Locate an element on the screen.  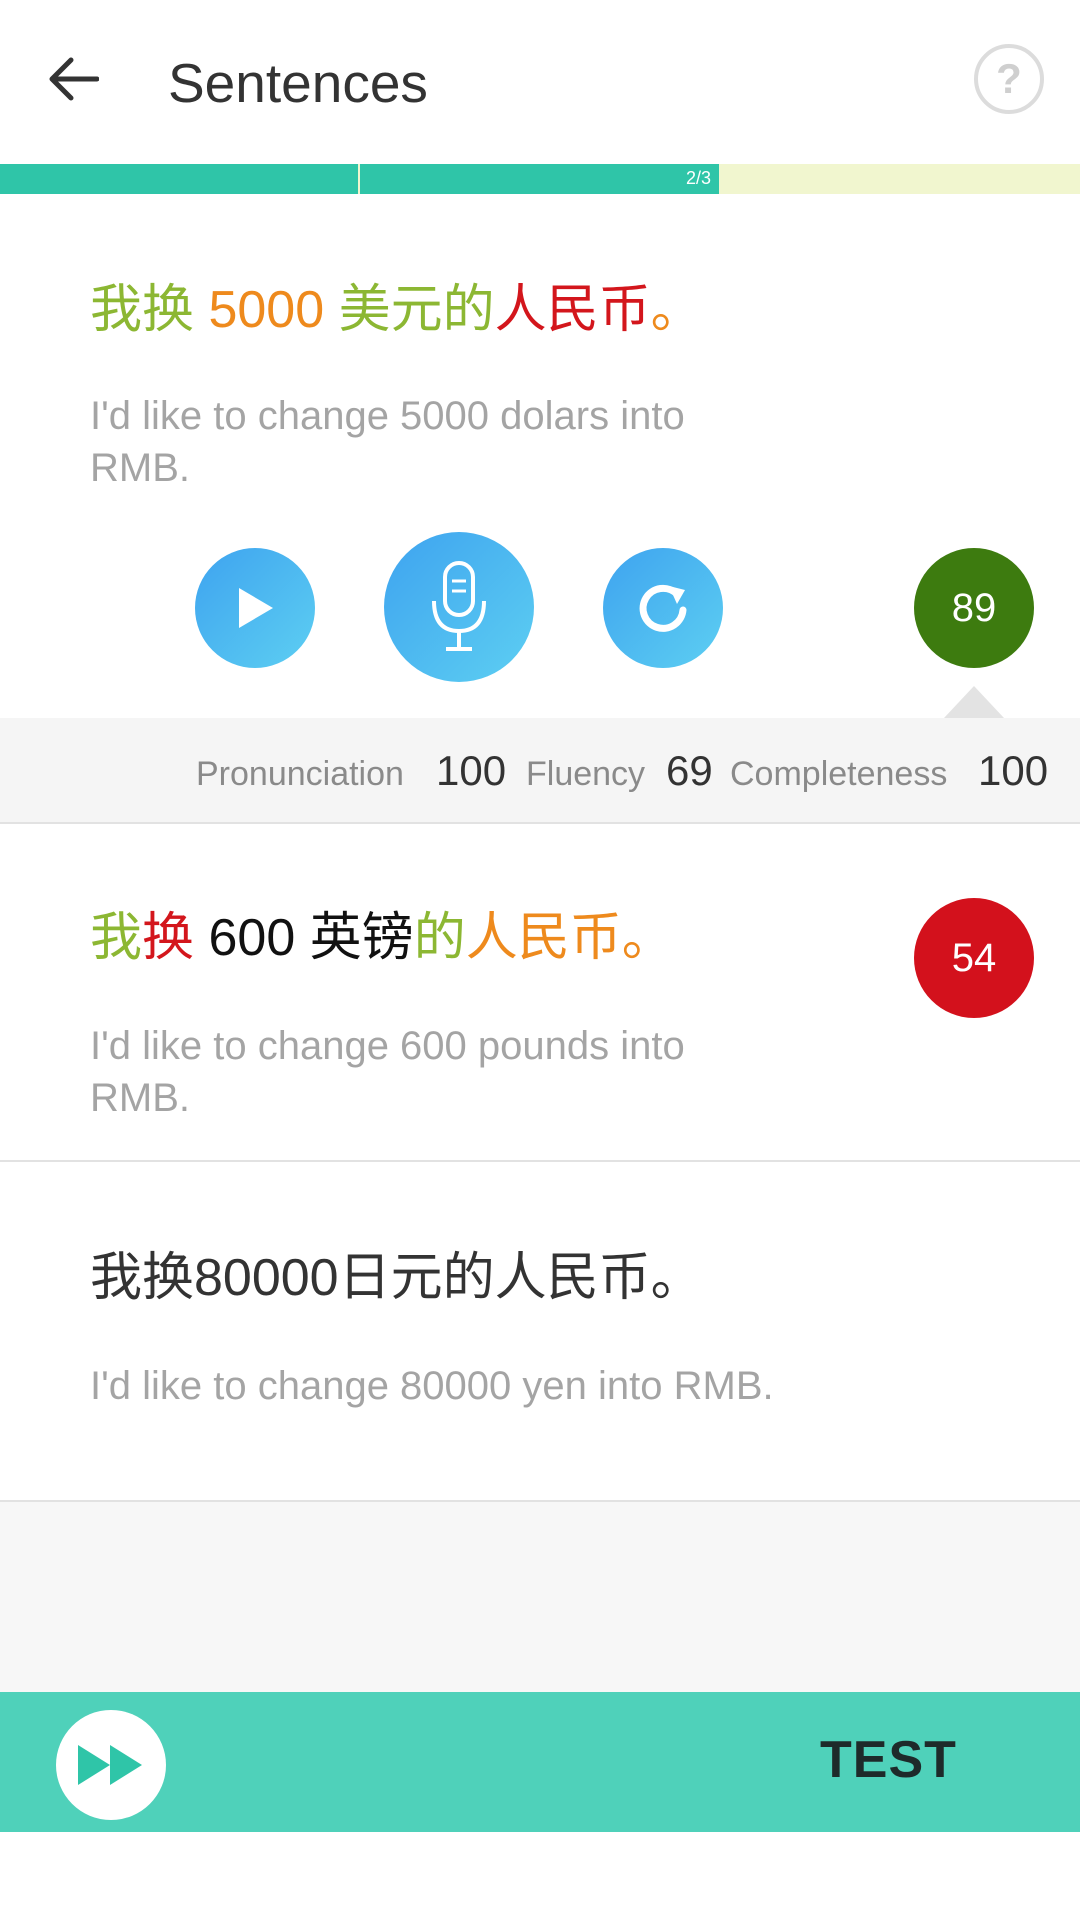
sentence-1-chinese: 我换 5000 美元的人民币。 is located at coordinates (396, 310).